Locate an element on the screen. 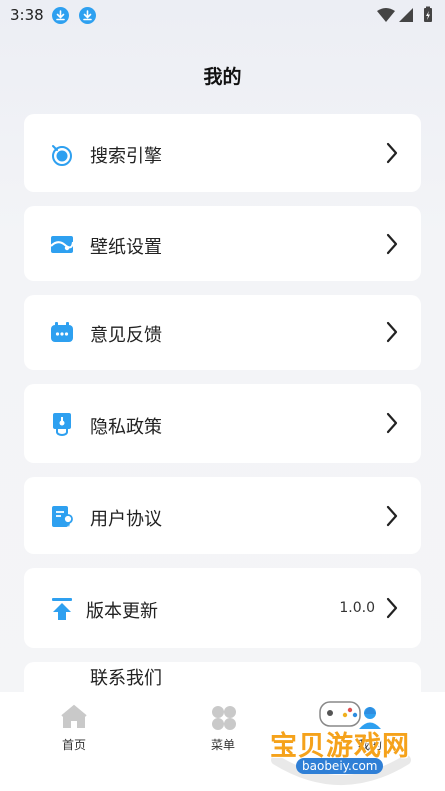  menu-item-privacy-policy: 隐私政策 is located at coordinates (222, 423).